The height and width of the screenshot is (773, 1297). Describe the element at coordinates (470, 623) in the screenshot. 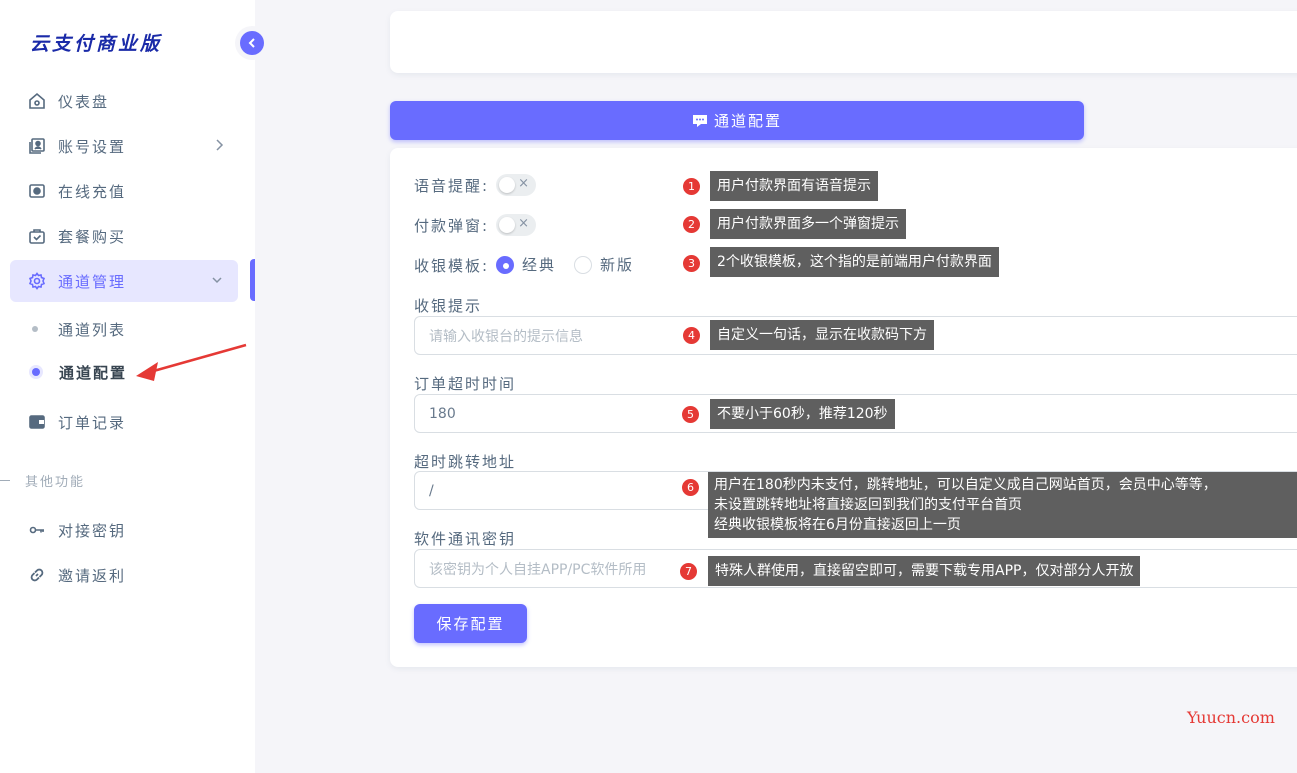

I see `save-config-button: 保存配置` at that location.